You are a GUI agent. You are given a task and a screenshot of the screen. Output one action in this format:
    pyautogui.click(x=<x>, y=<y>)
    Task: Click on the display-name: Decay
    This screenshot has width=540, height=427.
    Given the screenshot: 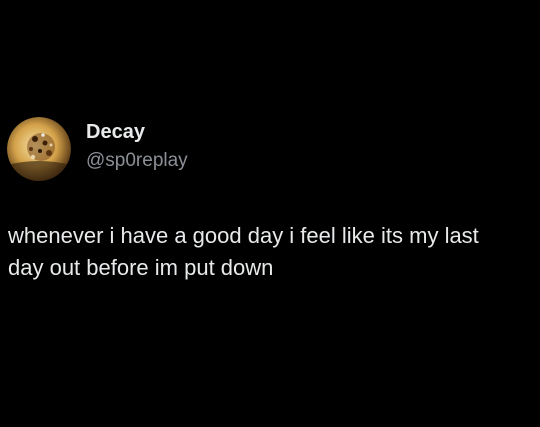 What is the action you would take?
    pyautogui.click(x=115, y=132)
    